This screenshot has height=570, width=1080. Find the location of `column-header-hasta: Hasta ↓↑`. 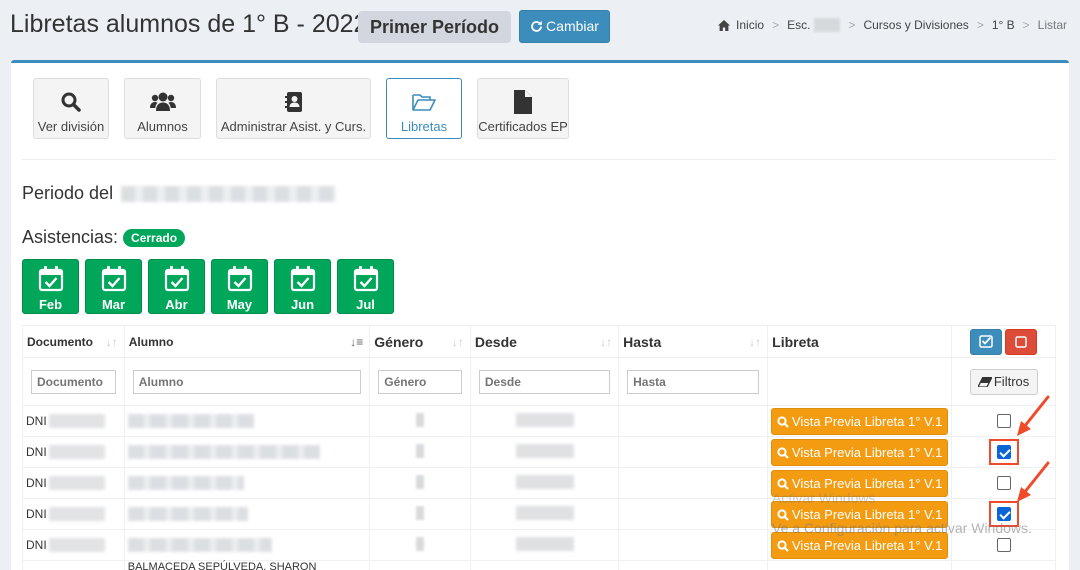

column-header-hasta: Hasta ↓↑ is located at coordinates (693, 341).